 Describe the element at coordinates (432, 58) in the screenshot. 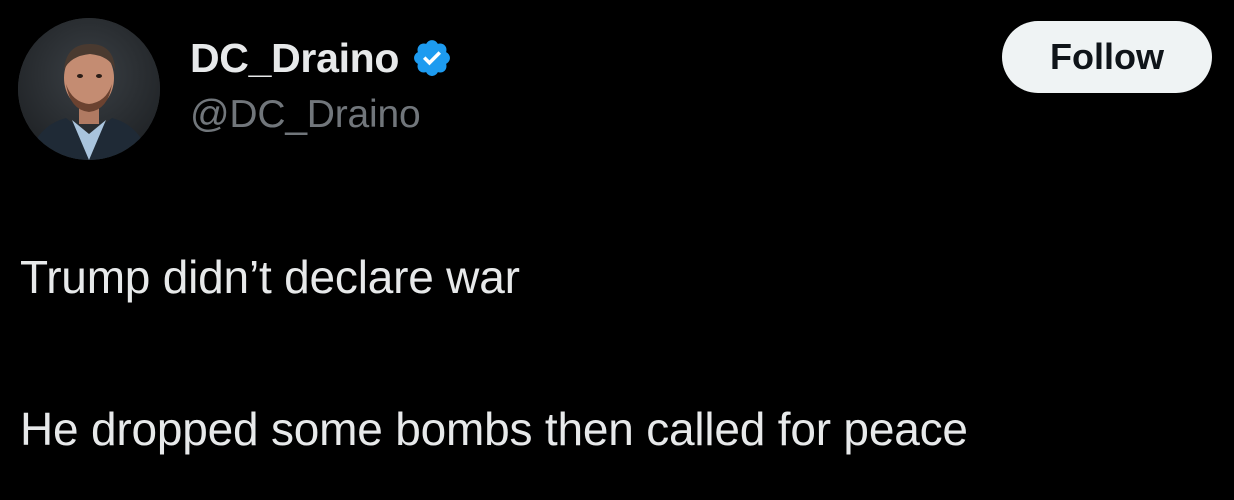

I see `verified-badge-icon` at that location.